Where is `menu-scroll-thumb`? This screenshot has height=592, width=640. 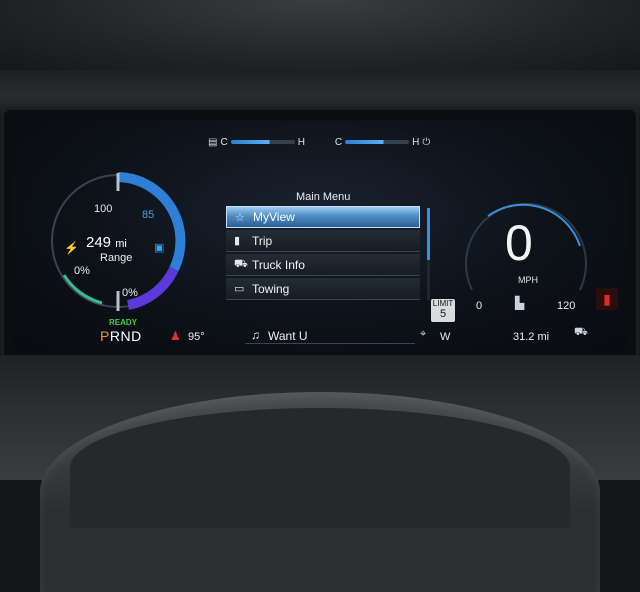 menu-scroll-thumb is located at coordinates (428, 234).